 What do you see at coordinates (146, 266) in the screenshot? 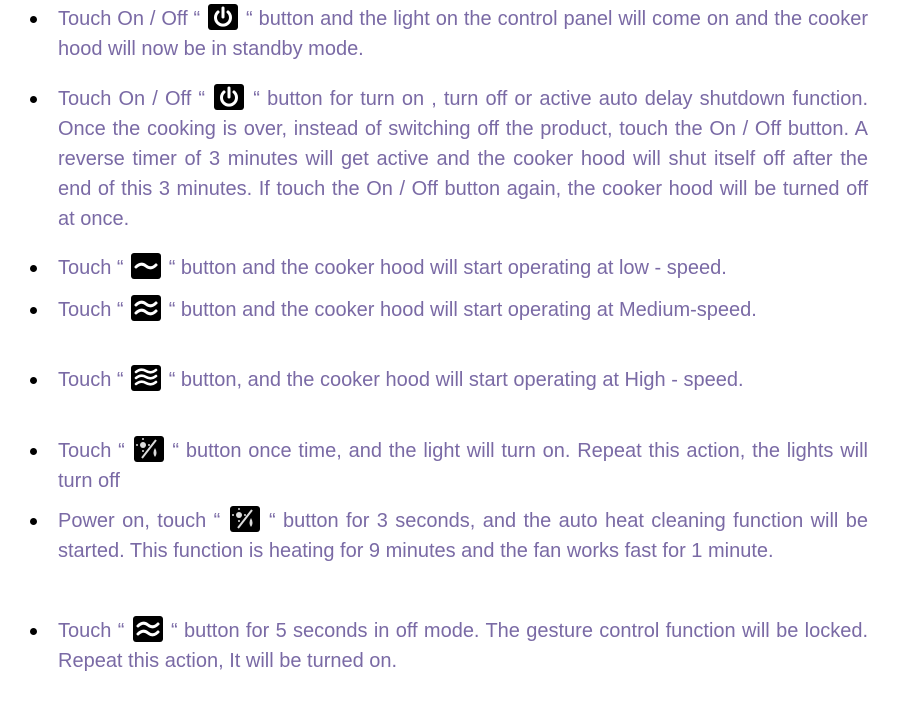
I see `low-speed-icon` at bounding box center [146, 266].